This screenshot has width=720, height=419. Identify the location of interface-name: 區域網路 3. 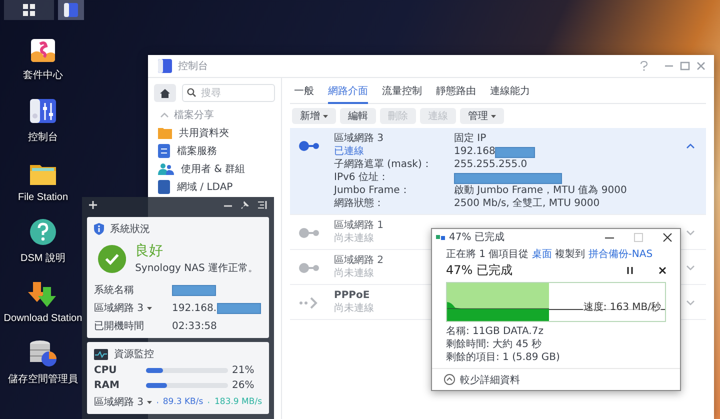
(359, 139).